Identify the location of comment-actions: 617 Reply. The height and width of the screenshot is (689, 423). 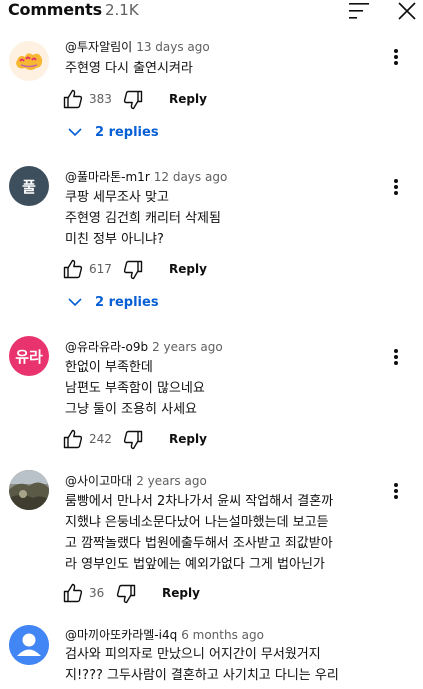
(163, 270).